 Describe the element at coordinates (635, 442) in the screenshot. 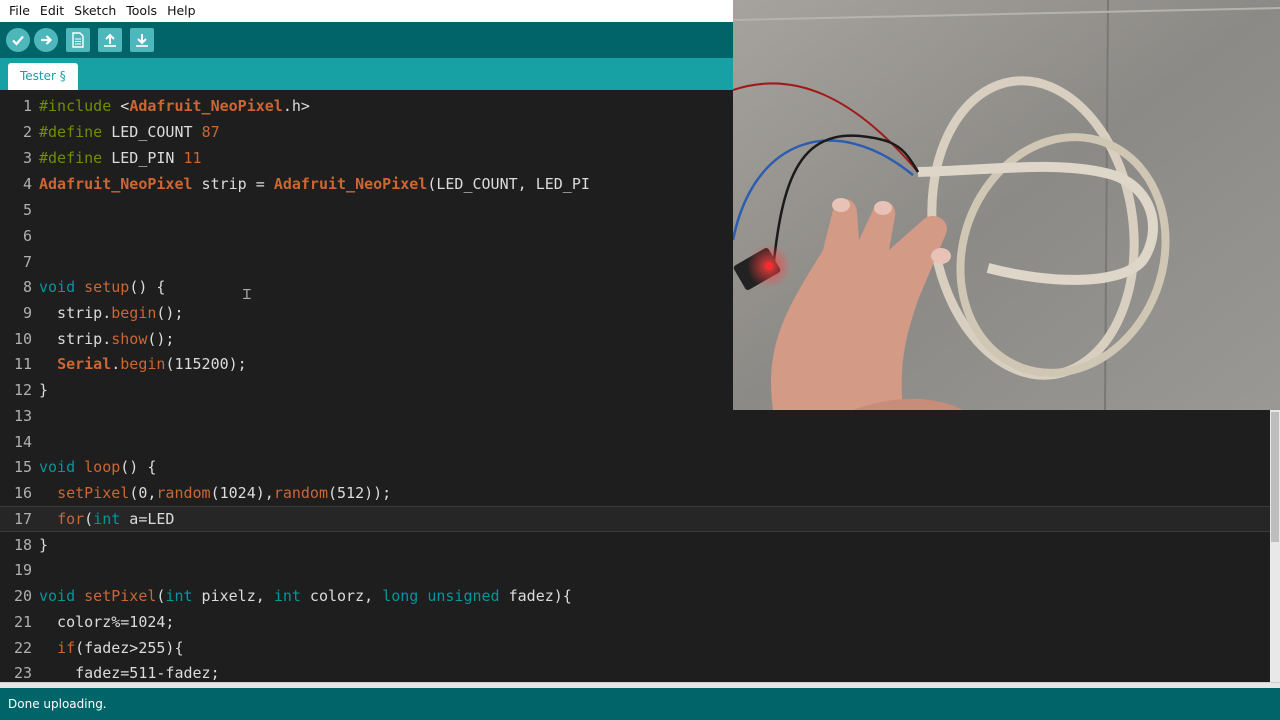

I see `code-line: 14` at that location.